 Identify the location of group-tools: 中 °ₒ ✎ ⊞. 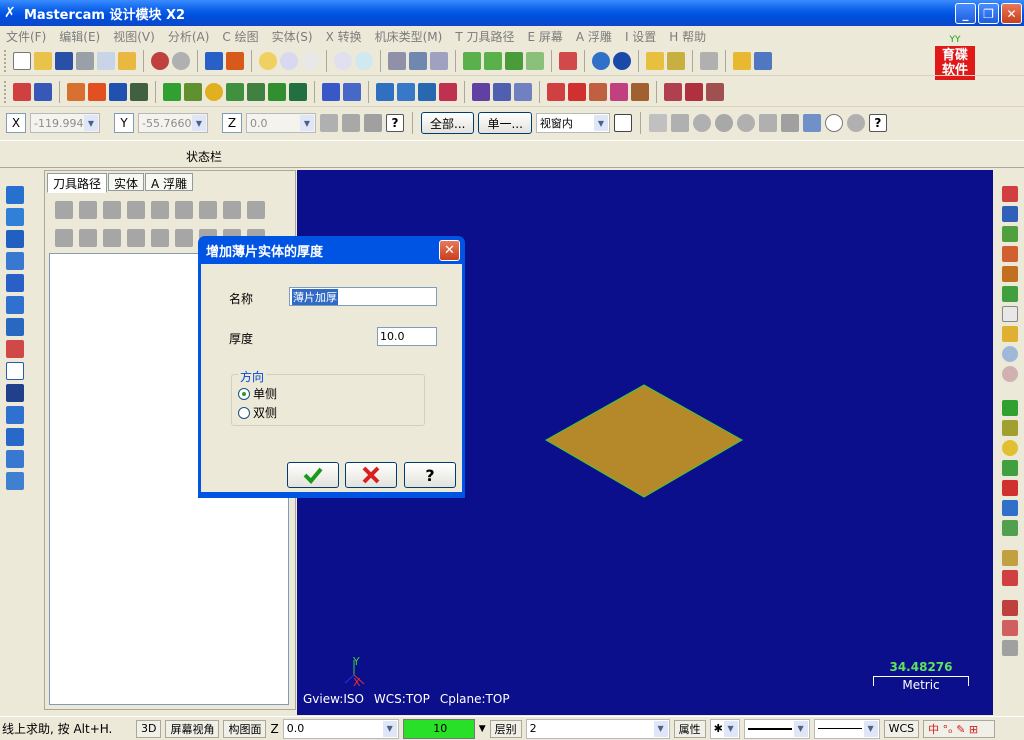
(959, 728).